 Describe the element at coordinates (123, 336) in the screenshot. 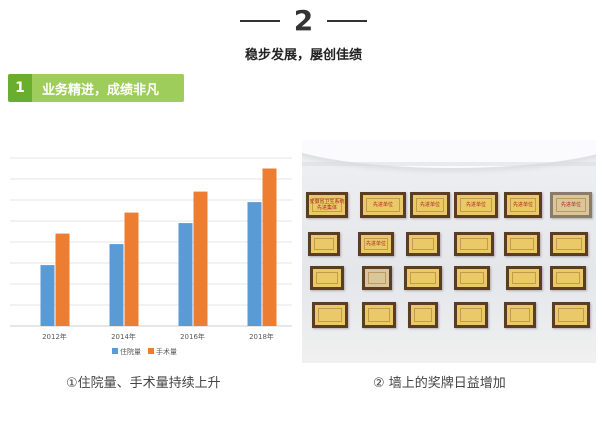

I see `x-tick-label: 2014年` at that location.